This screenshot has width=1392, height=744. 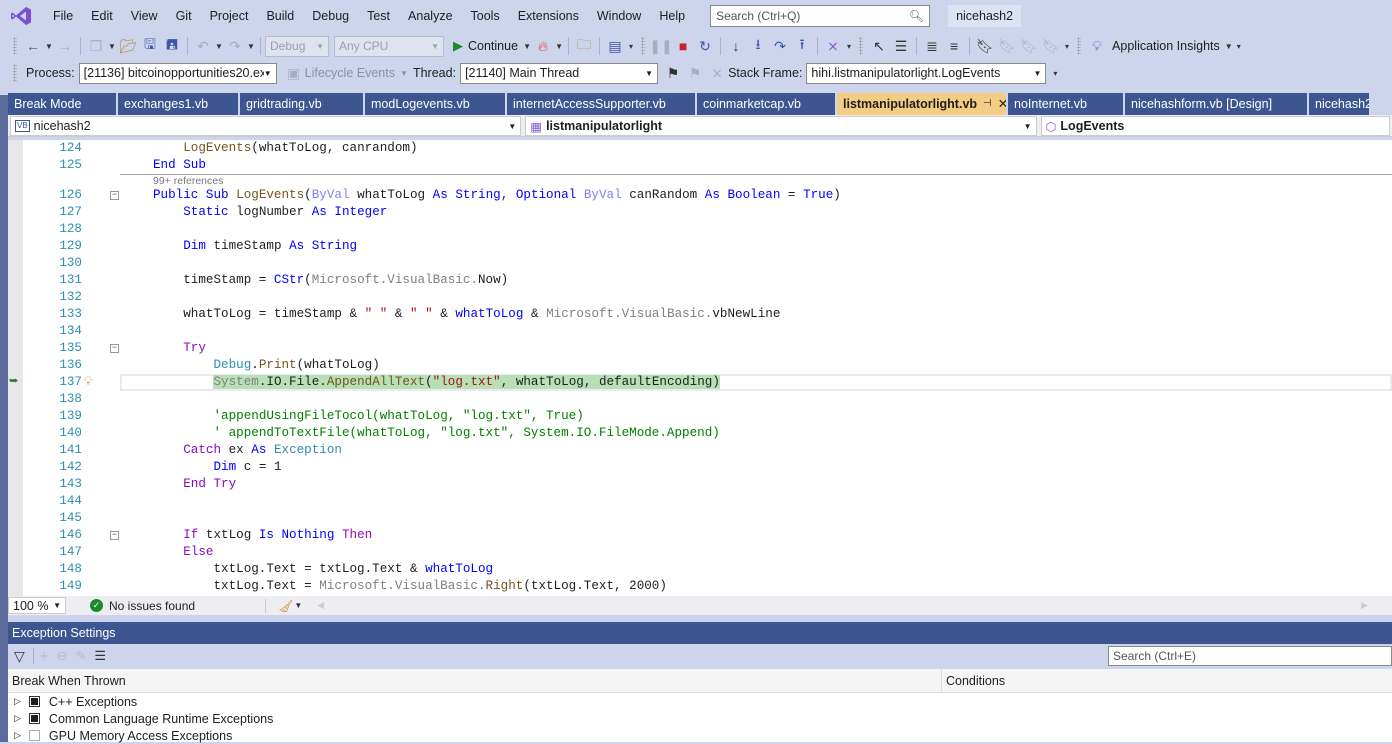 I want to click on menu-build: Build, so click(x=280, y=16).